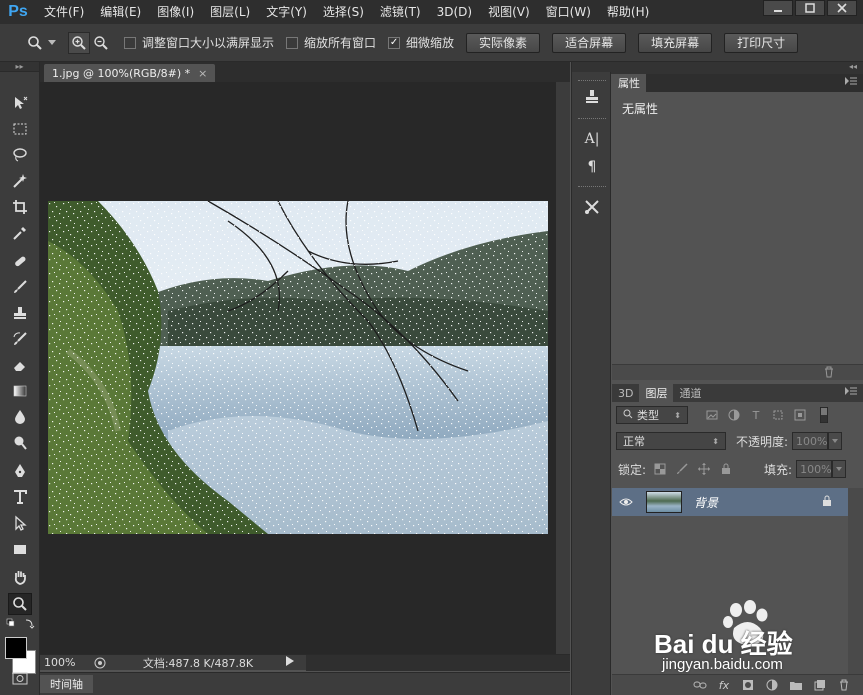 The height and width of the screenshot is (695, 863). I want to click on blend-mode-select: 正常 ⬍, so click(671, 441).